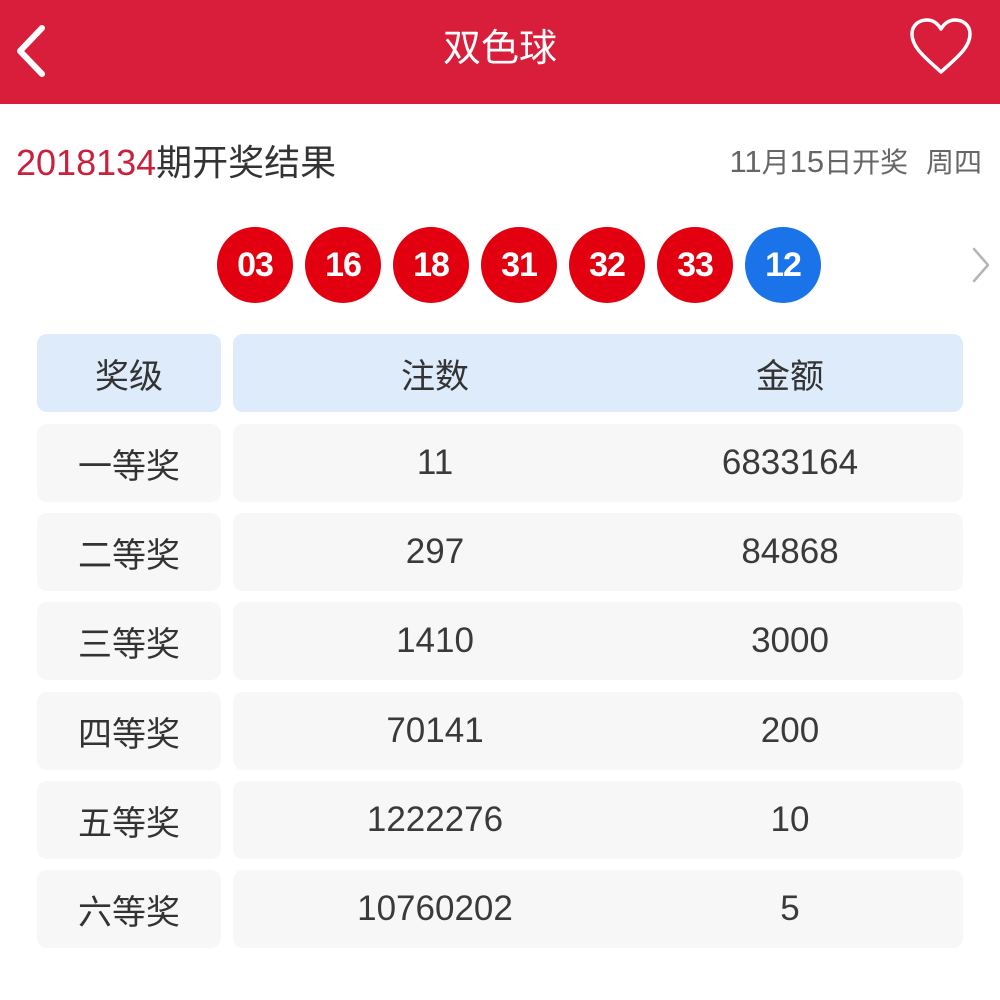  I want to click on winning-numbers: 03 16 18 31 32 33 12, so click(525, 266).